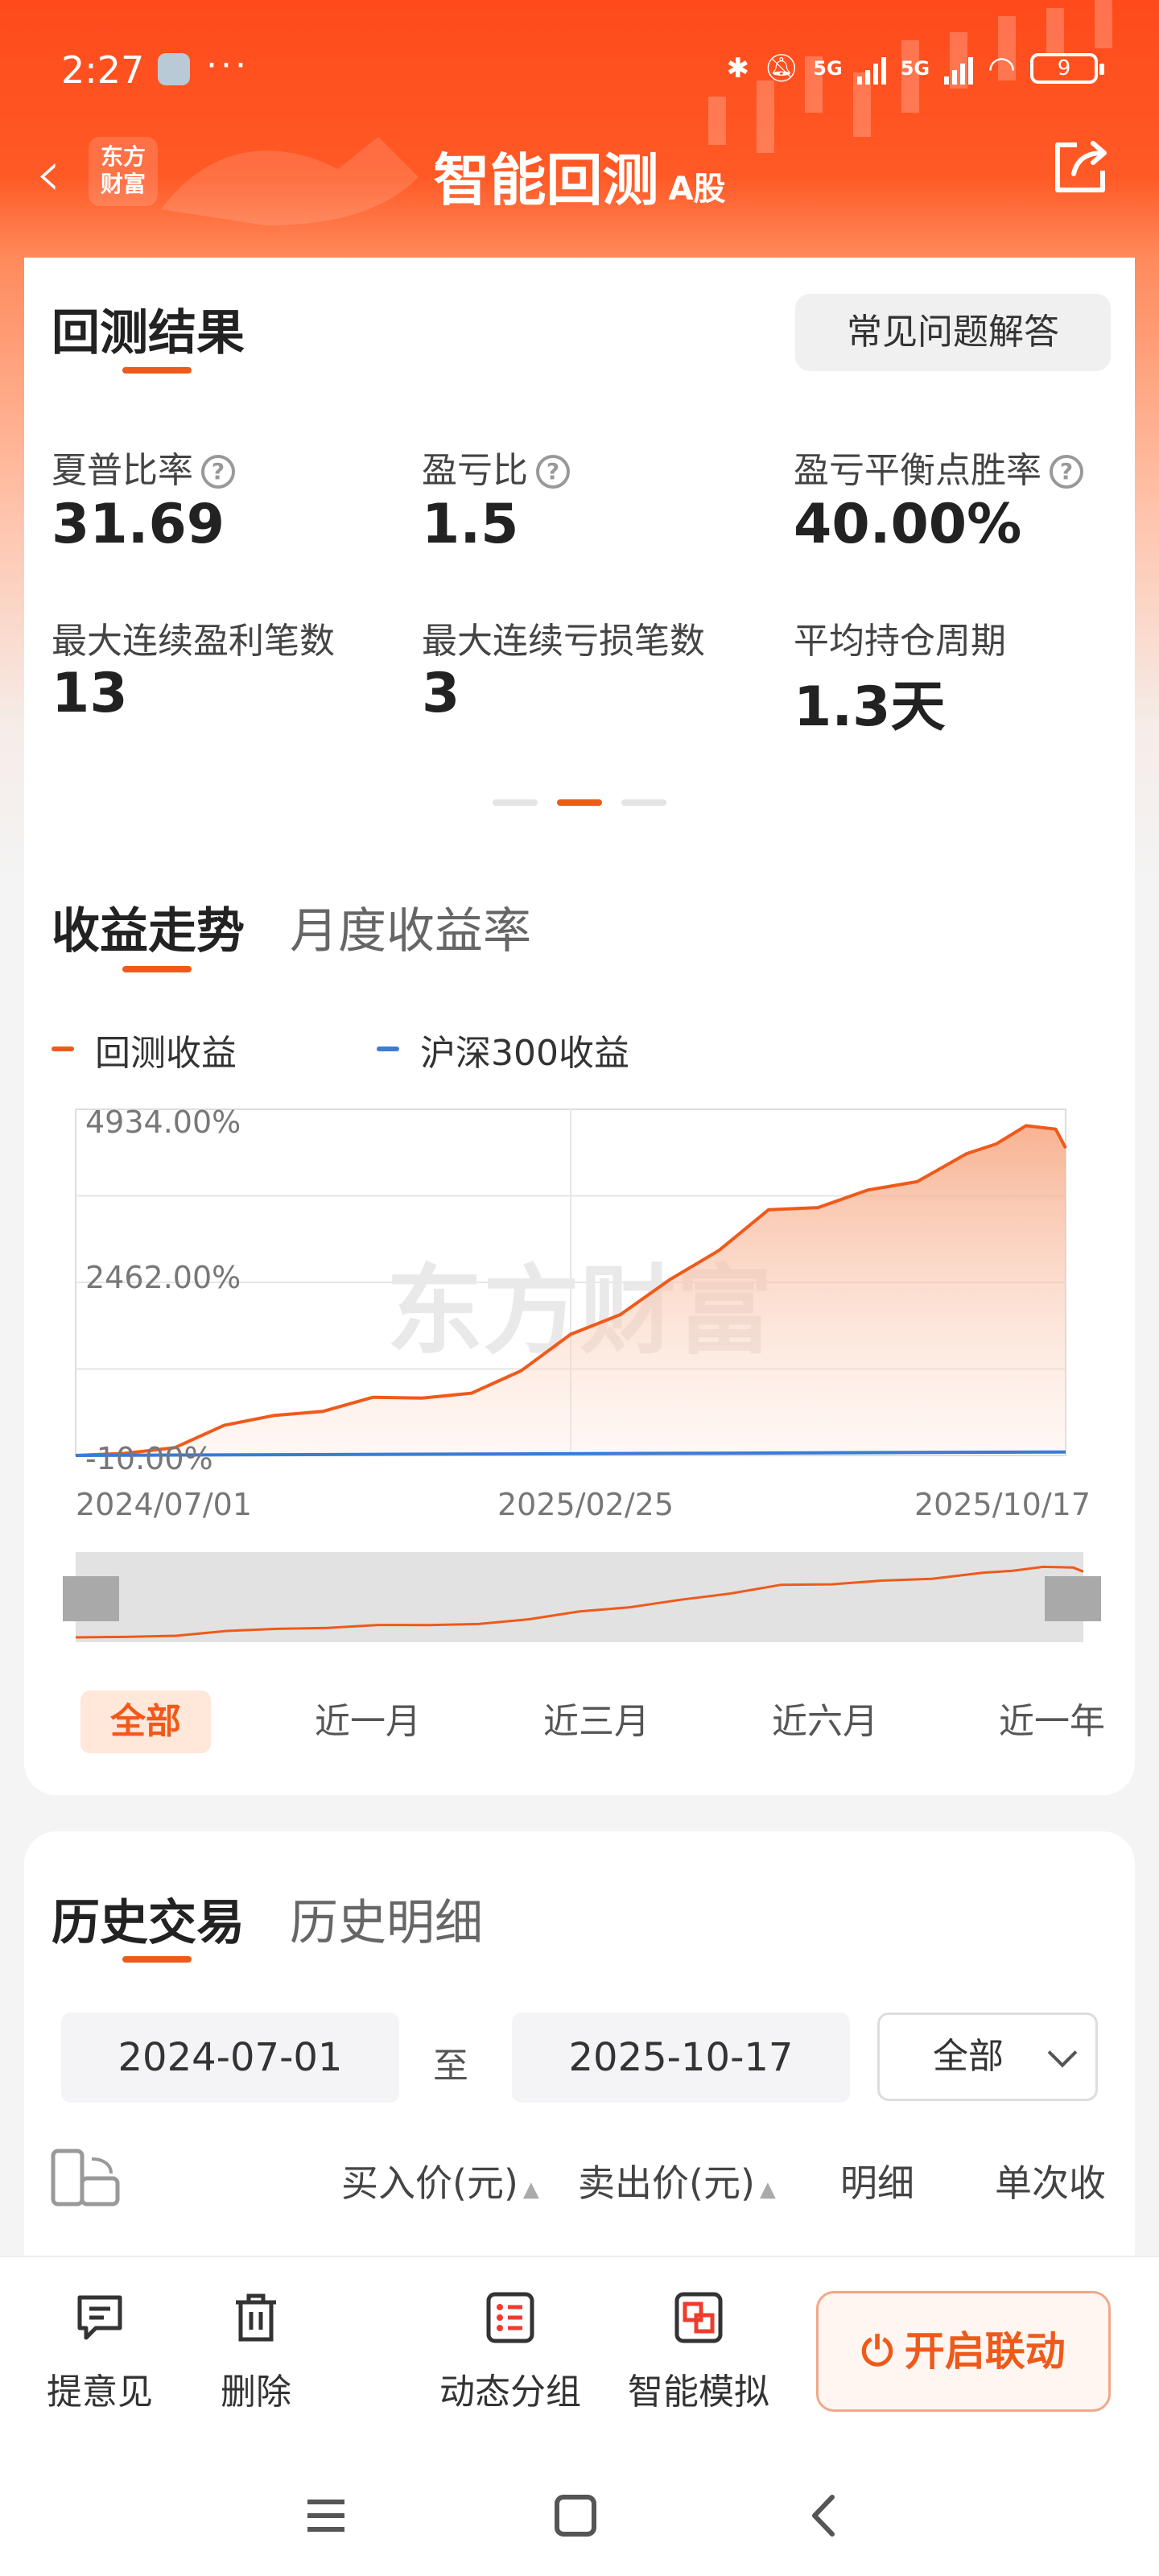  I want to click on range-slider-track, so click(579, 1597).